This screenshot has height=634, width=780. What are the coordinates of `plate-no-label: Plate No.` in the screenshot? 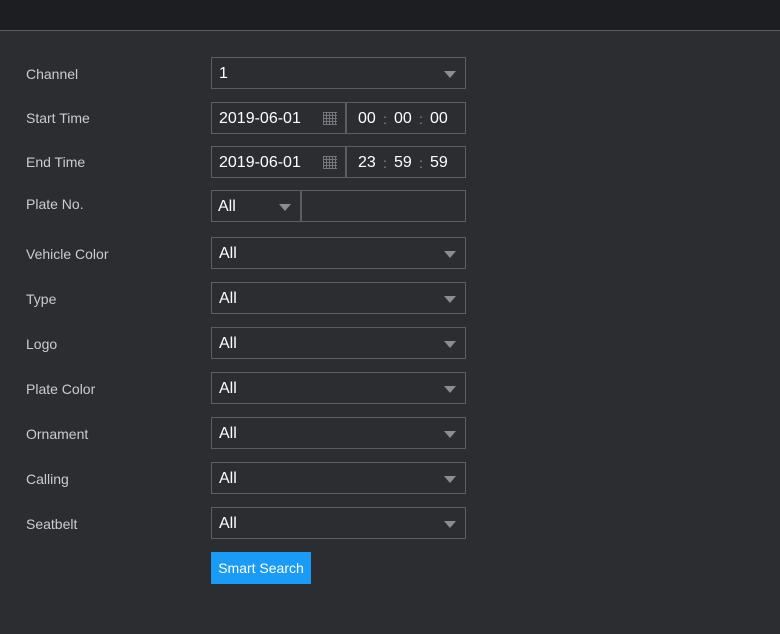 It's located at (55, 204).